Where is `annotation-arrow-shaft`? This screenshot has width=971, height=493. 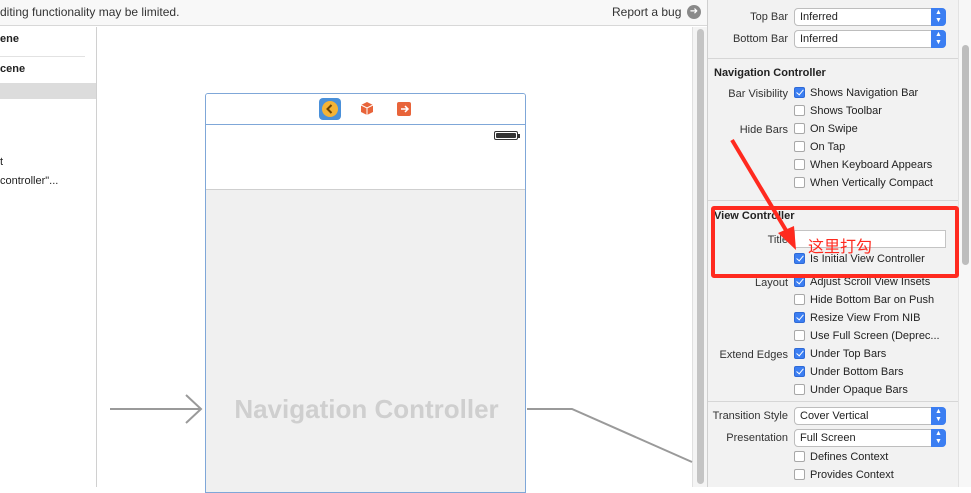
annotation-arrow-shaft is located at coordinates (761, 188).